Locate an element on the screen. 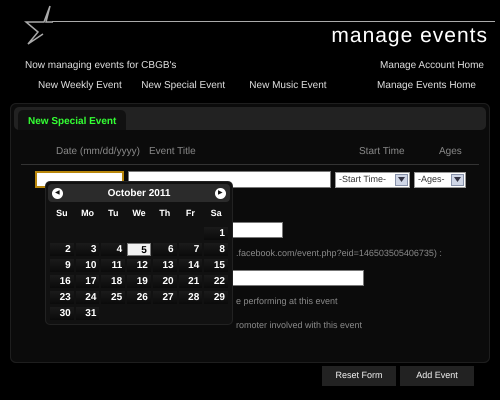 This screenshot has width=500, height=400. calendar-day: 21 is located at coordinates (190, 281).